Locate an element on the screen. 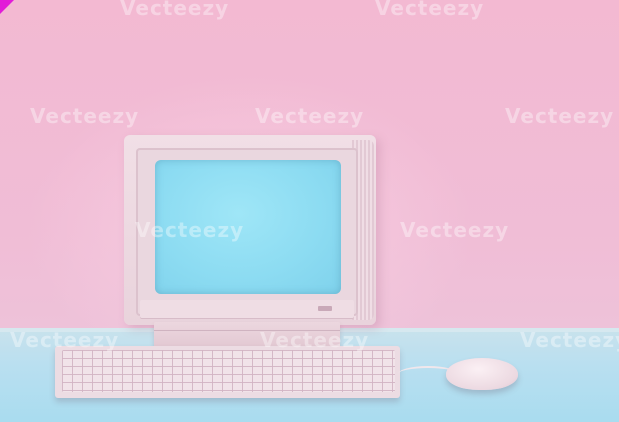  power-button is located at coordinates (325, 308).